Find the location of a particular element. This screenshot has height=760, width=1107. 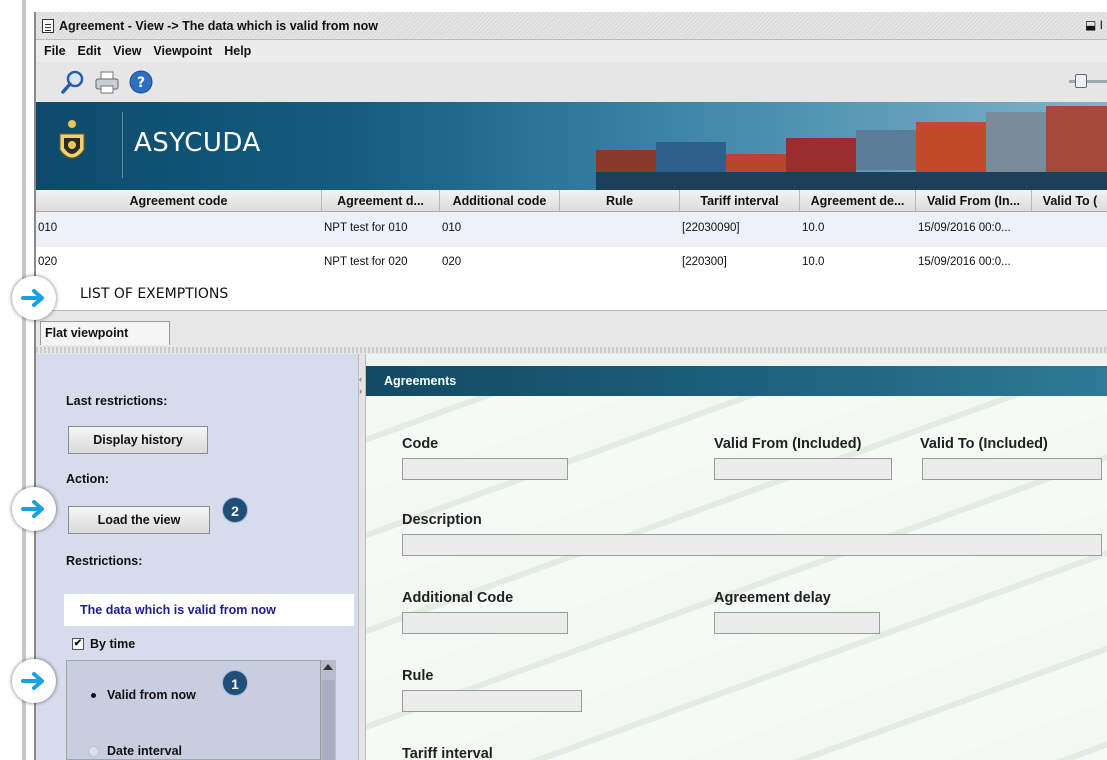

step-badge-1: 1 is located at coordinates (235, 683).